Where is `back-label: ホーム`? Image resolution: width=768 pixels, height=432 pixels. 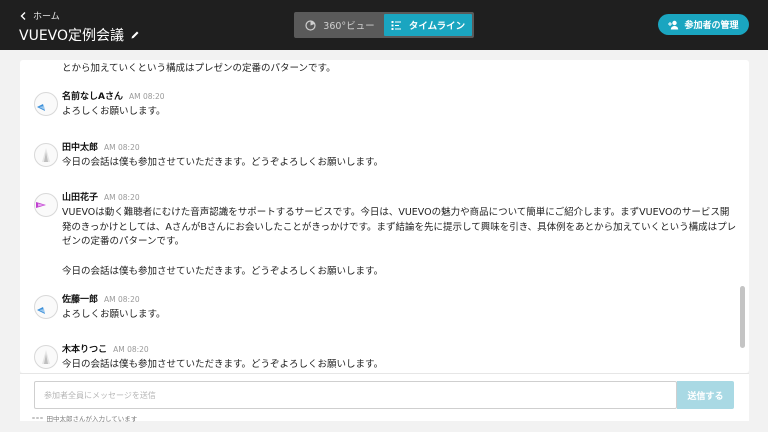
back-label: ホーム is located at coordinates (46, 15).